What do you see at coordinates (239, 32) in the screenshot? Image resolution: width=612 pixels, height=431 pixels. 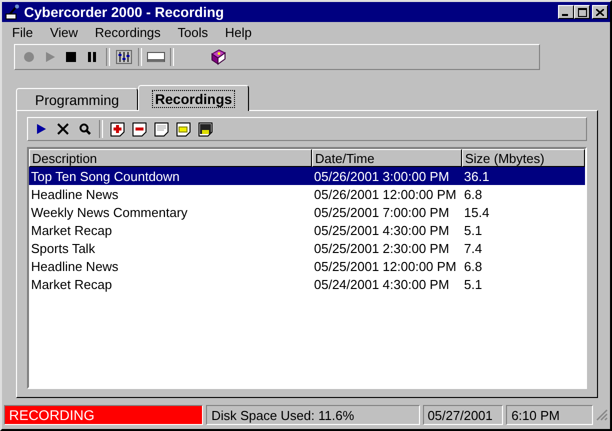 I see `menu-item: Help` at bounding box center [239, 32].